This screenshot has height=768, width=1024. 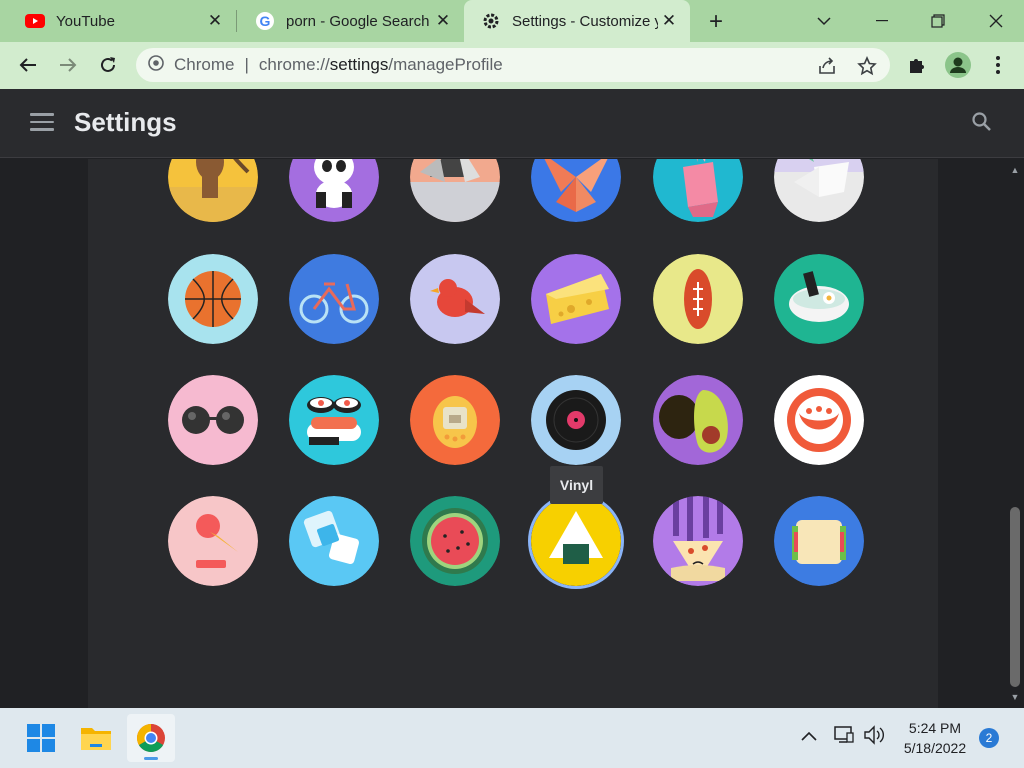 I want to click on notification-badge: 2, so click(x=989, y=738).